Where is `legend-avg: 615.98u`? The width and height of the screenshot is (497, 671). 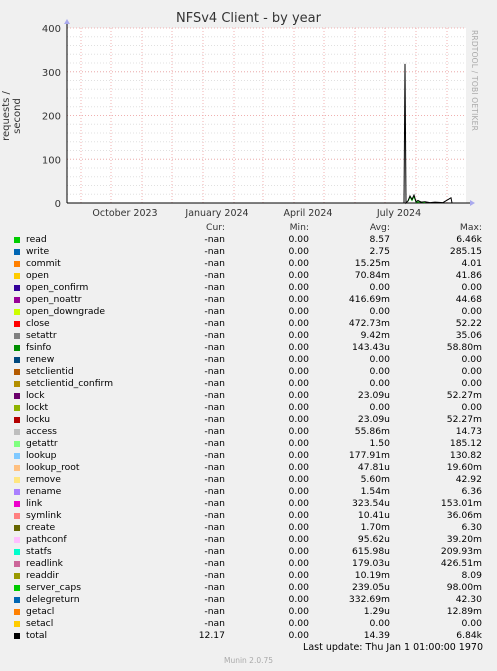 legend-avg: 615.98u is located at coordinates (371, 551).